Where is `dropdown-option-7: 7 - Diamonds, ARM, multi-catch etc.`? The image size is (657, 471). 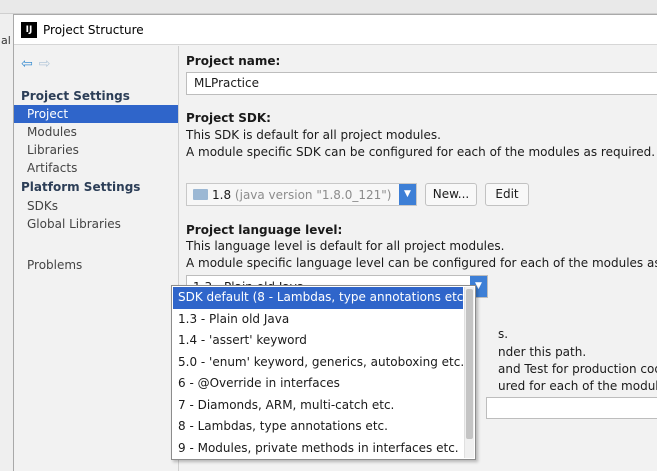 dropdown-option-7: 7 - Diamonds, ARM, multi-catch etc. is located at coordinates (318, 406).